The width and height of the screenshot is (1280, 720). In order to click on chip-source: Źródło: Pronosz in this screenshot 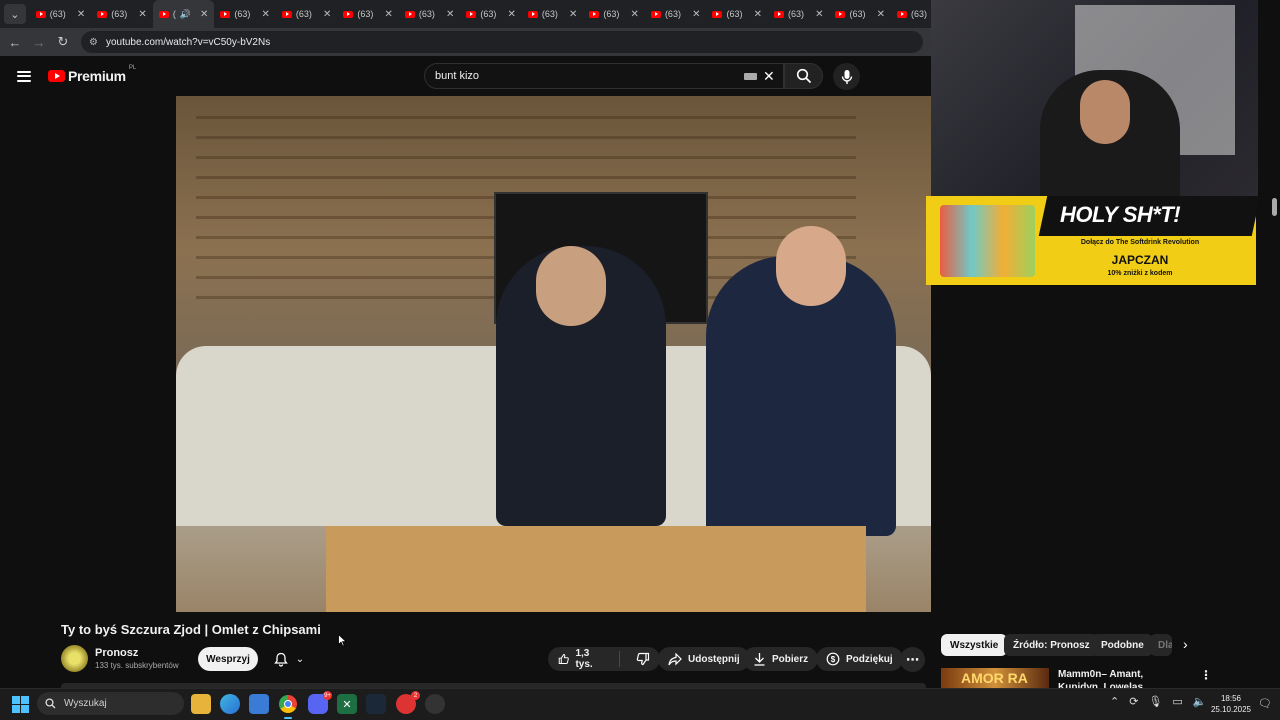, I will do `click(1051, 645)`.